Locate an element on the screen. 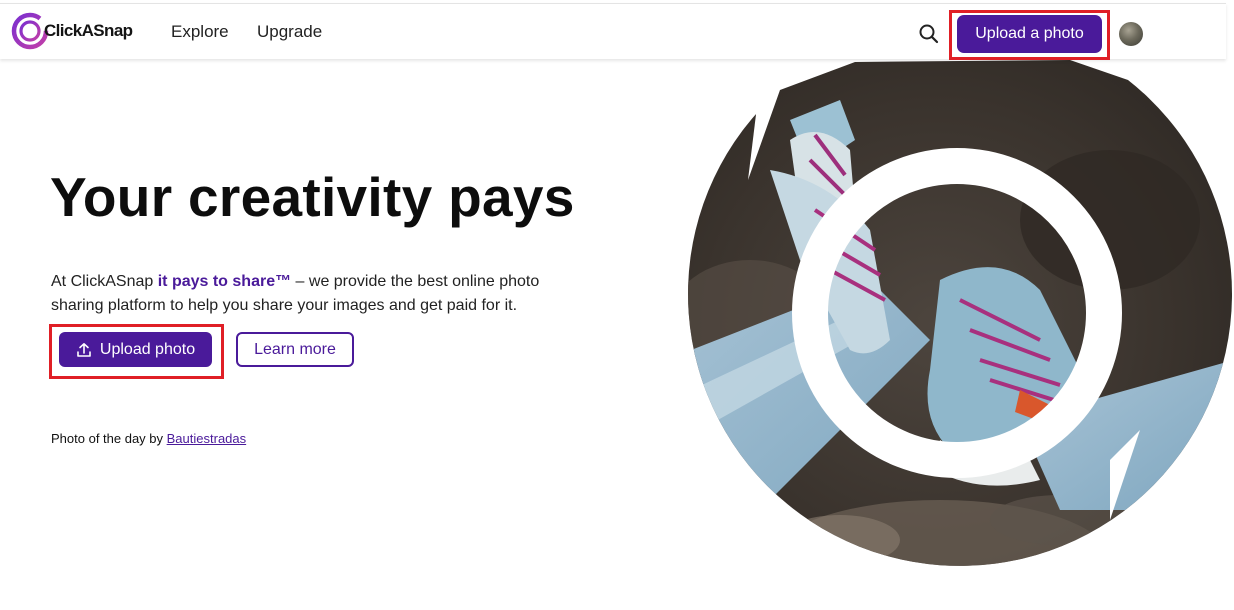  learn-more-button: Learn more is located at coordinates (295, 349).